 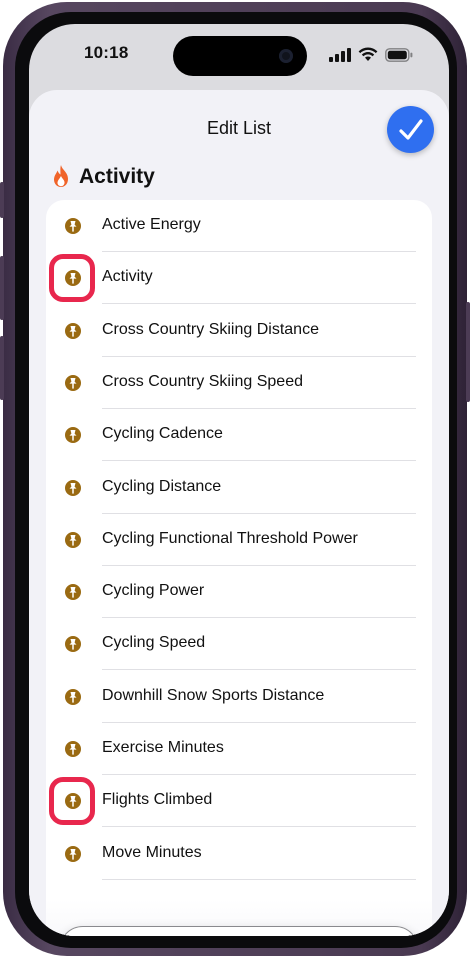 I want to click on cellular-signal-icon, so click(x=340, y=55).